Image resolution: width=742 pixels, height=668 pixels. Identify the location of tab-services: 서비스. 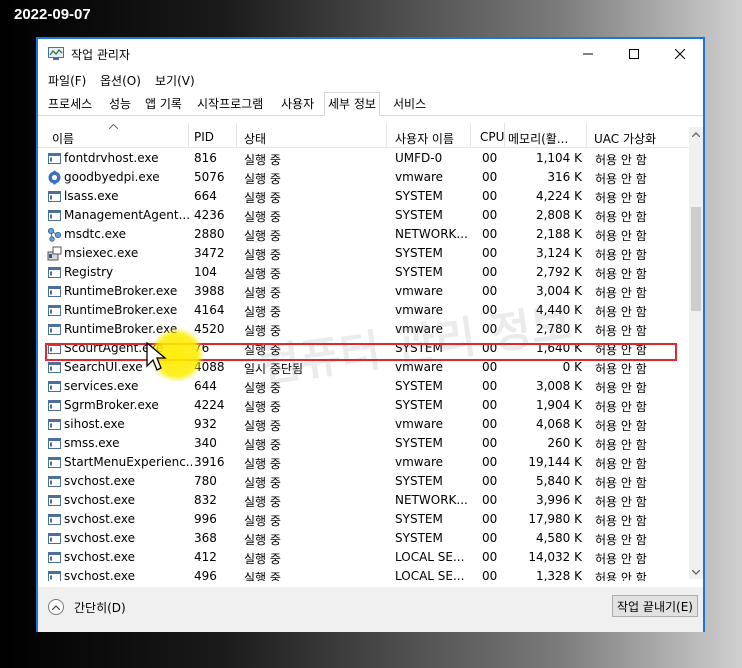
(409, 105).